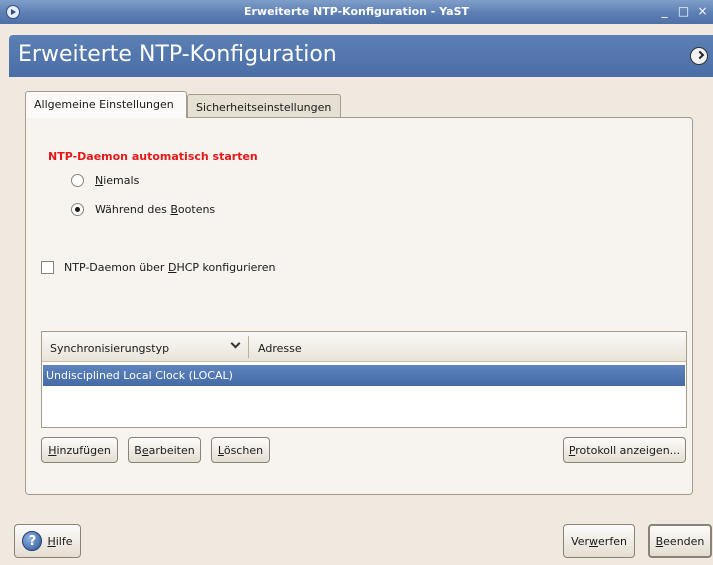 This screenshot has width=713, height=565. What do you see at coordinates (280, 348) in the screenshot?
I see `column-header-address: Adresse` at bounding box center [280, 348].